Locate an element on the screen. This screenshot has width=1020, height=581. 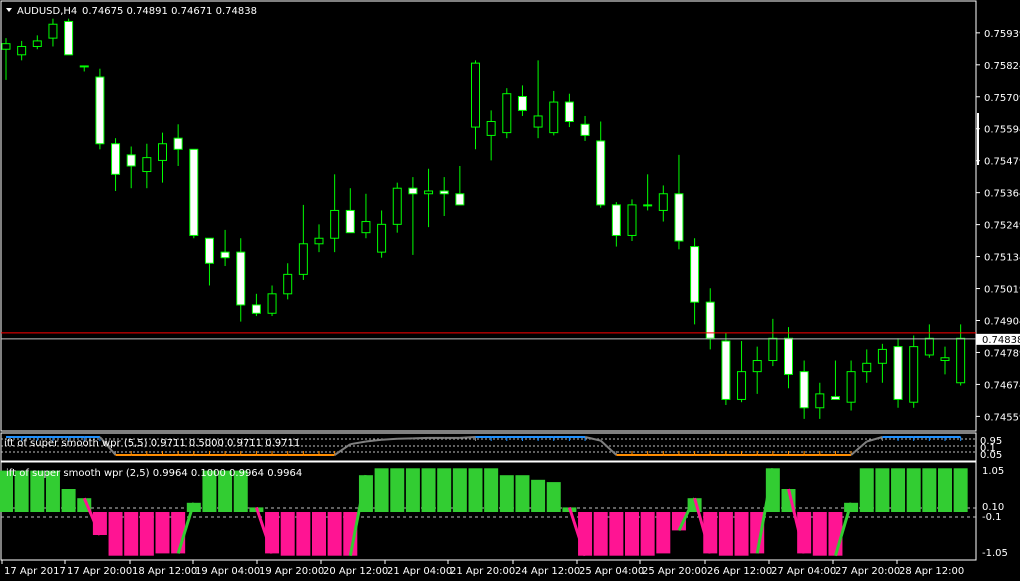
time-tick-label: 20 Apr 12:00 is located at coordinates (355, 571).